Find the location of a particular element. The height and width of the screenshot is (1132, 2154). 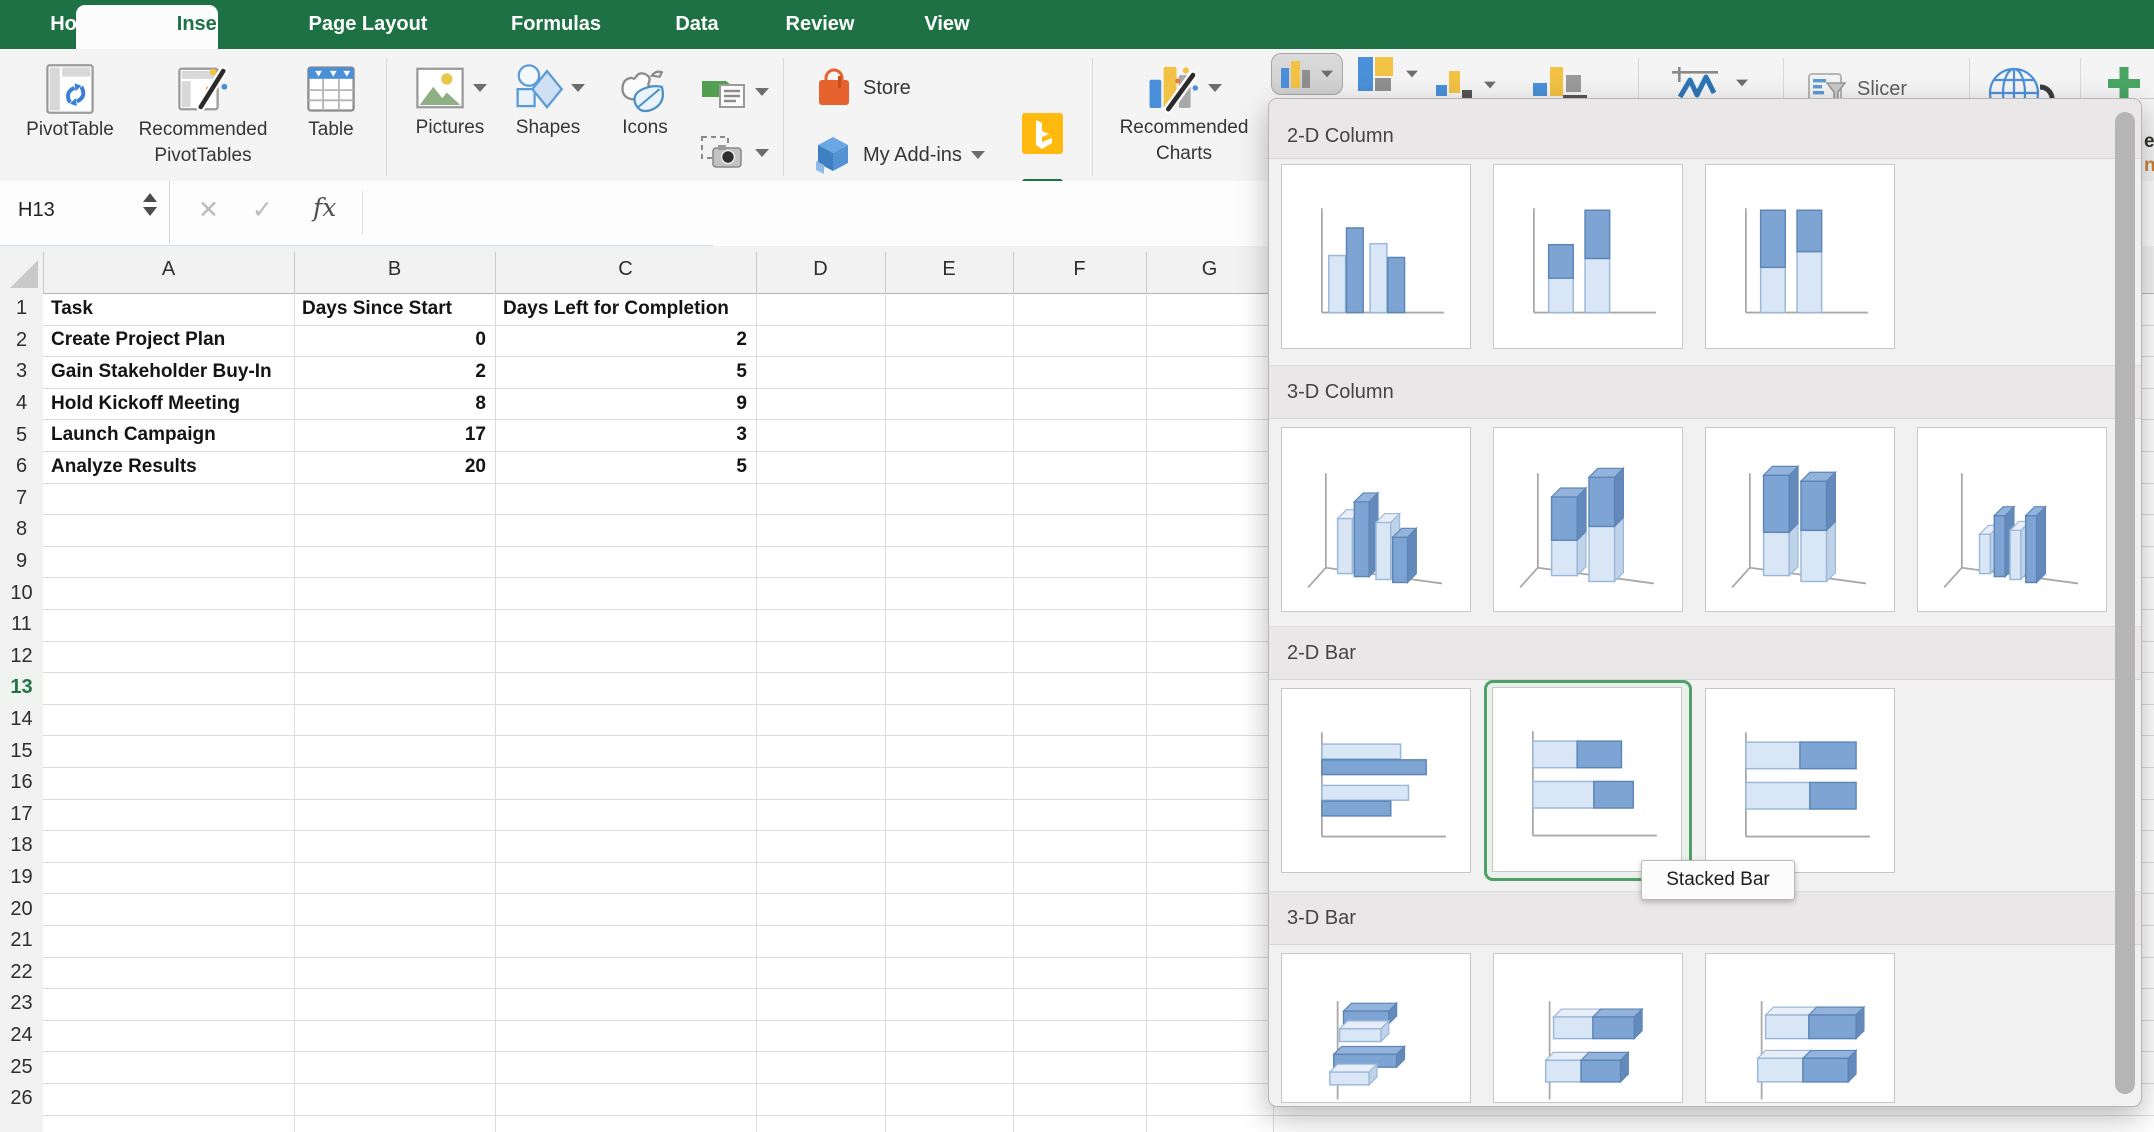

tab-data: Data is located at coordinates (696, 24).